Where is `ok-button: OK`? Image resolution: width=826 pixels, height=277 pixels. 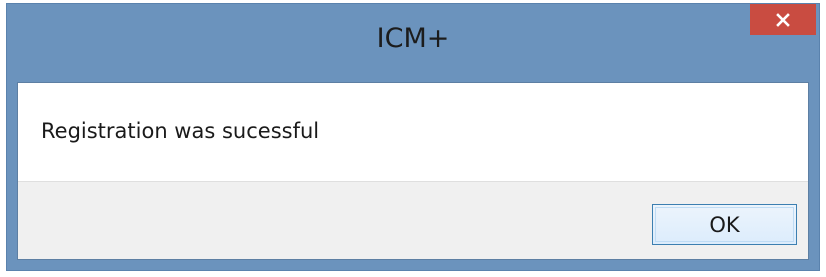 ok-button: OK is located at coordinates (724, 224).